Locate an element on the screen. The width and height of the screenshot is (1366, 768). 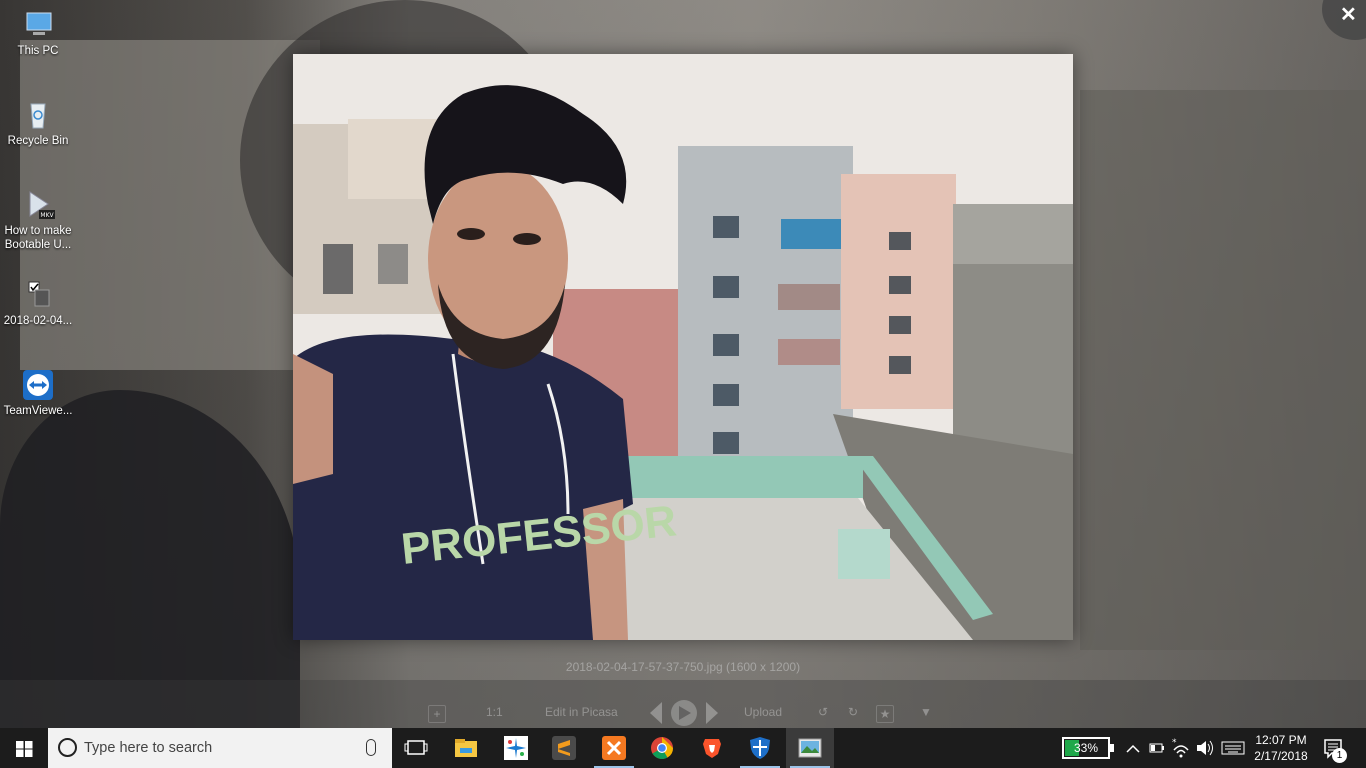
notification-count-badge: 1 is located at coordinates (1339, 755).